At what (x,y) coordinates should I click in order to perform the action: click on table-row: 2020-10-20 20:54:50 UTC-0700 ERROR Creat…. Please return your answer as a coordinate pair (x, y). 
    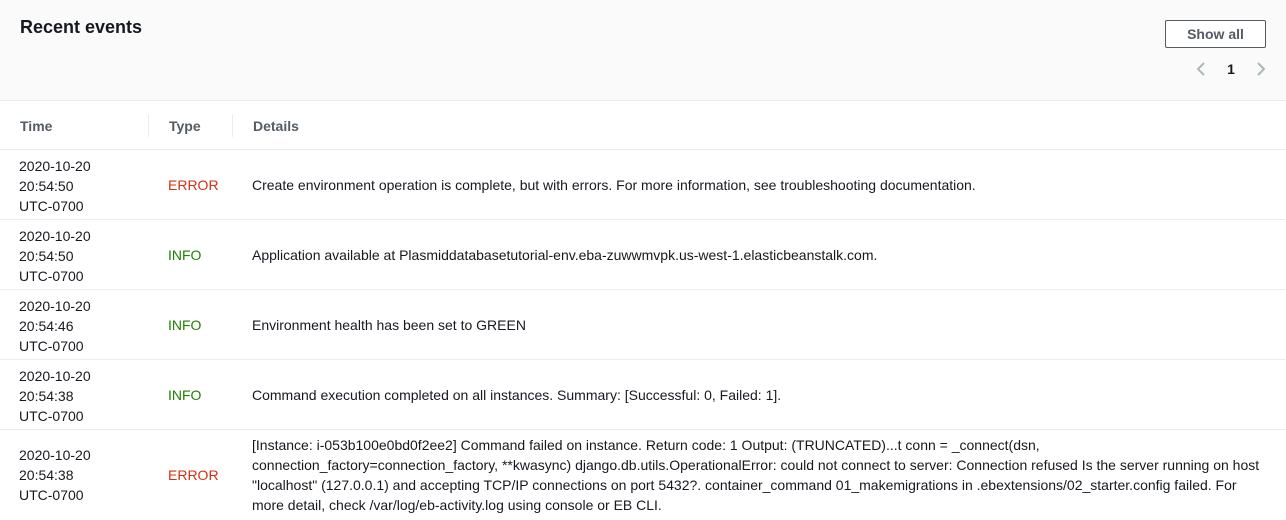
    Looking at the image, I should click on (643, 185).